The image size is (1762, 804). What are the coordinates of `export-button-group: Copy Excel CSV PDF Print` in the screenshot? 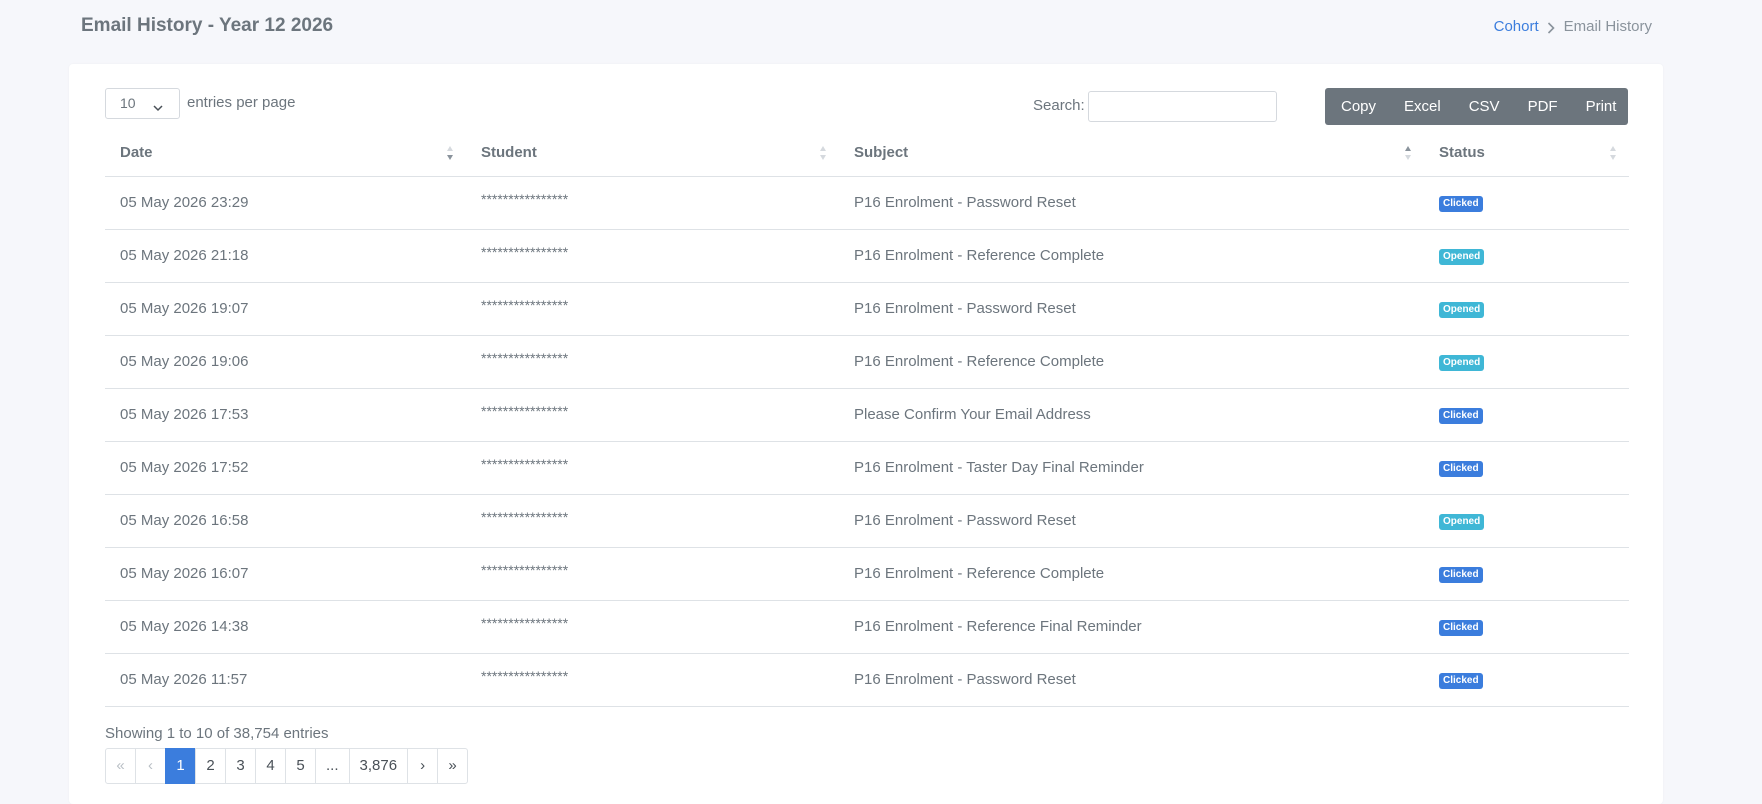 It's located at (1476, 106).